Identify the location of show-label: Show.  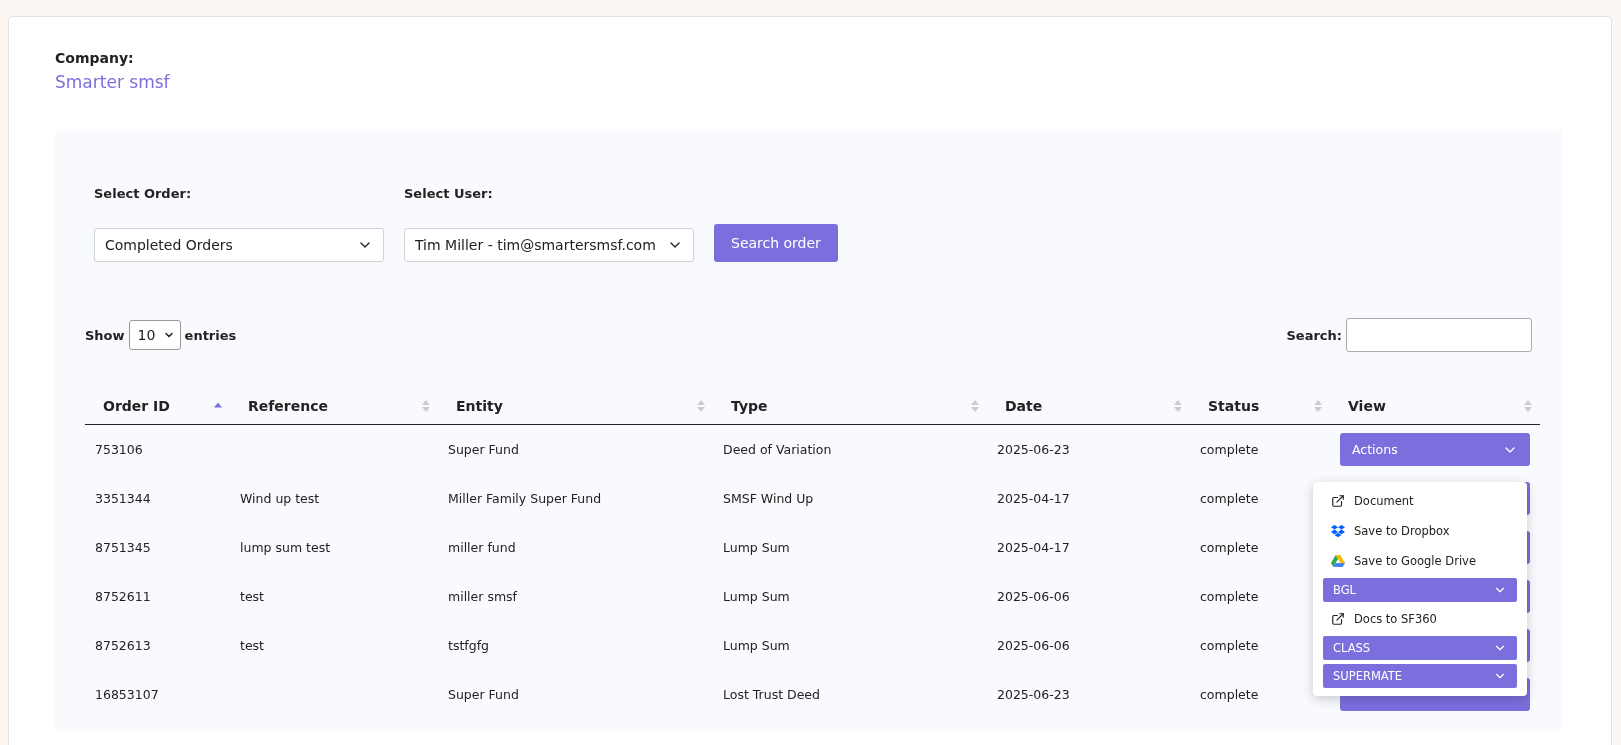
(105, 335).